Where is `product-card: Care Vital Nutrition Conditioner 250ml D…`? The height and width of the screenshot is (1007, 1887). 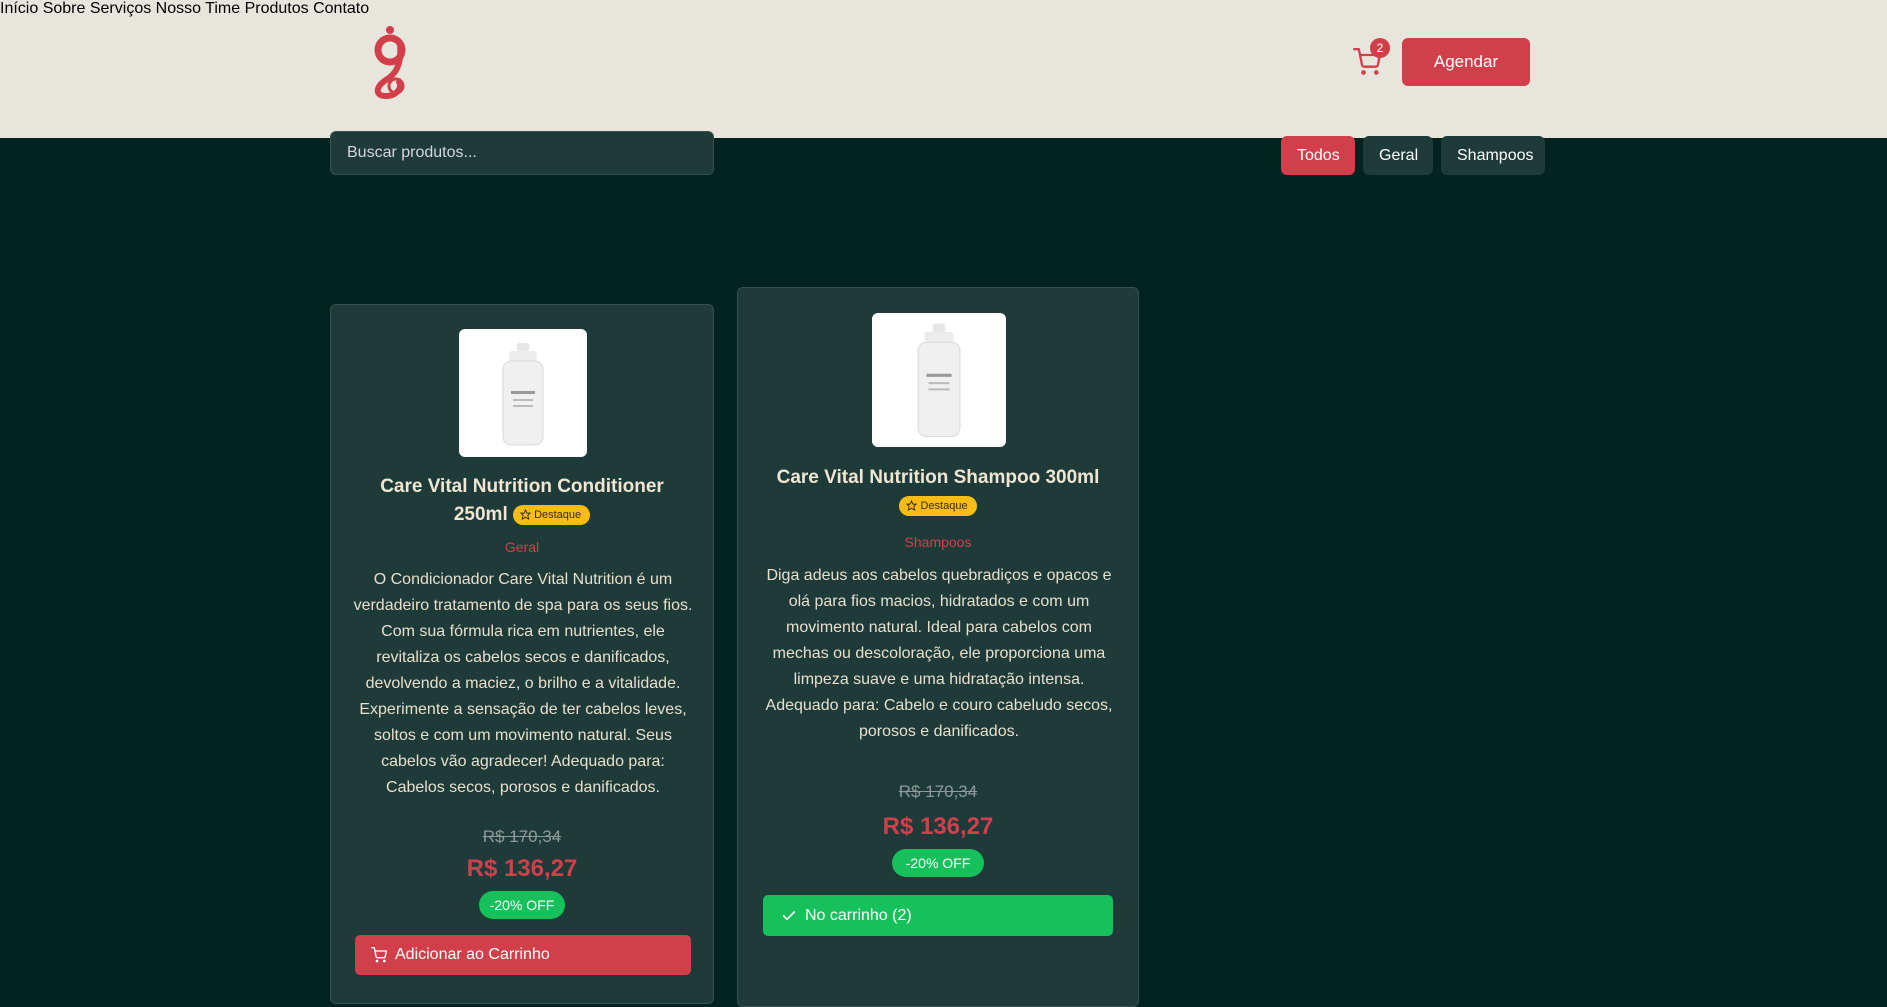 product-card: Care Vital Nutrition Conditioner 250ml D… is located at coordinates (522, 654).